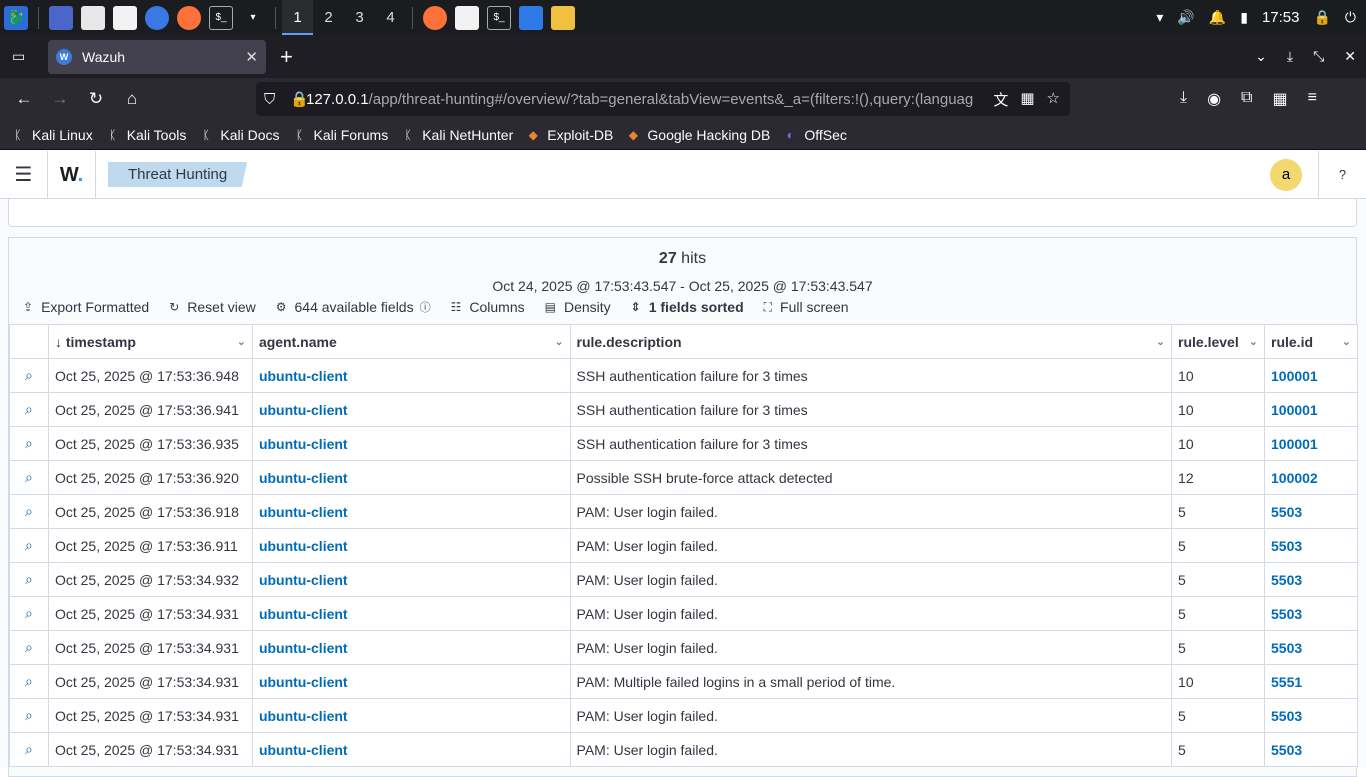 This screenshot has width=1366, height=777. Describe the element at coordinates (150, 341) in the screenshot. I see `column-header-timestamp: ↓ timestamp ⌄` at that location.